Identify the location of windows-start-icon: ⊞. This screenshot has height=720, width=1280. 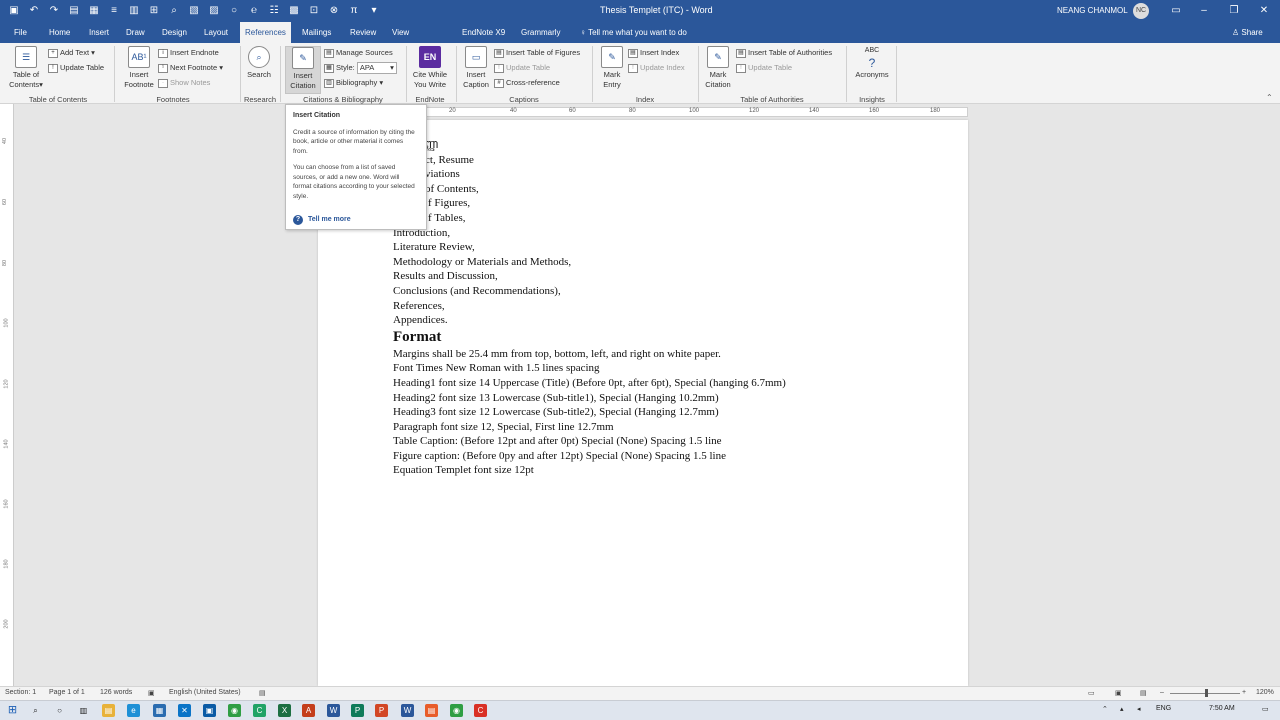
(12, 710).